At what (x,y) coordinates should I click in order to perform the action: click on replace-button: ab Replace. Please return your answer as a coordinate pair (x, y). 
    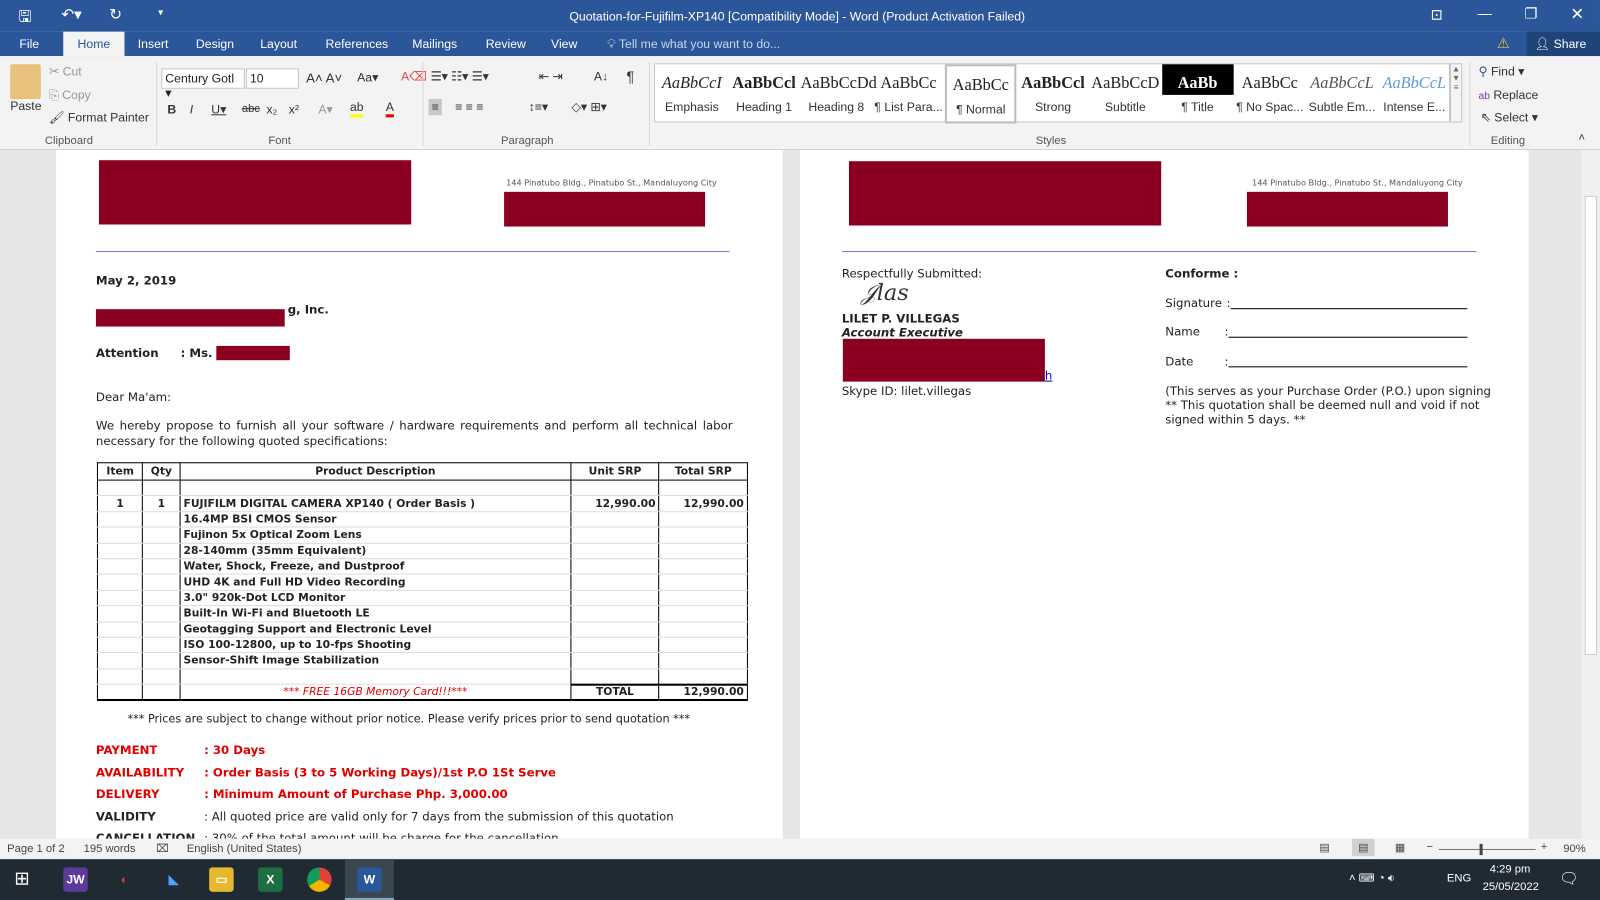
    Looking at the image, I should click on (1509, 95).